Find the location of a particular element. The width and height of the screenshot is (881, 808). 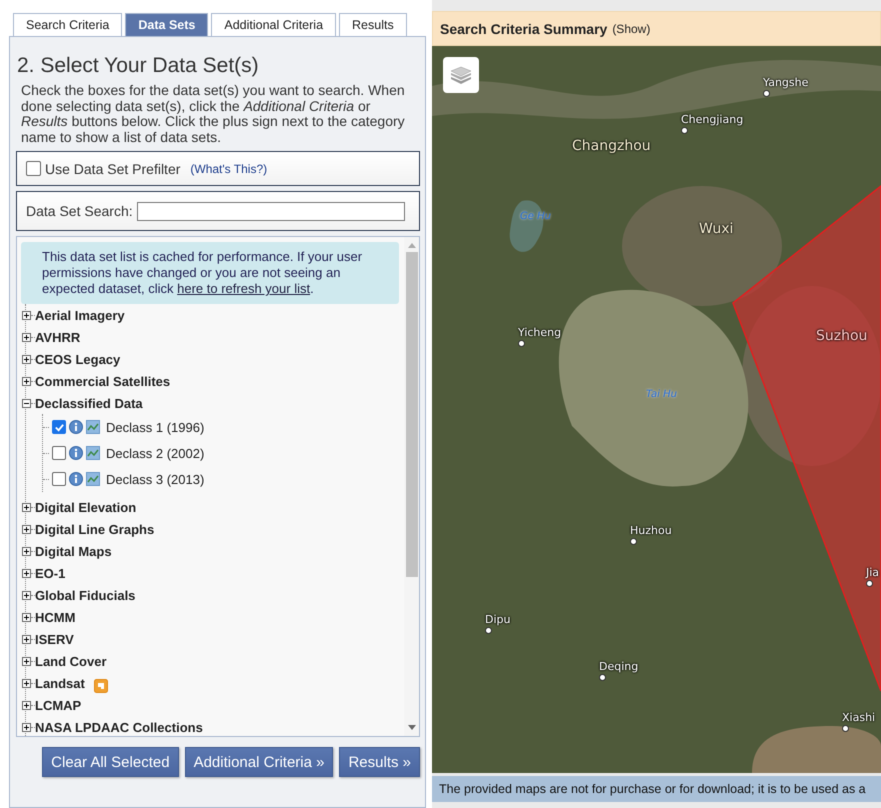

category-label: Global Fiducials is located at coordinates (85, 595).